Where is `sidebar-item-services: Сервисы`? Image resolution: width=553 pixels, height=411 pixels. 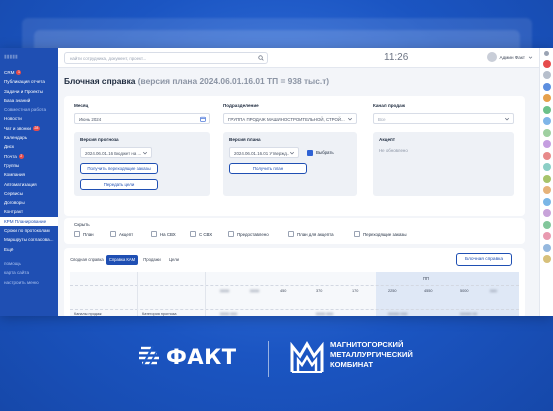 sidebar-item-services: Сервисы is located at coordinates (29, 193).